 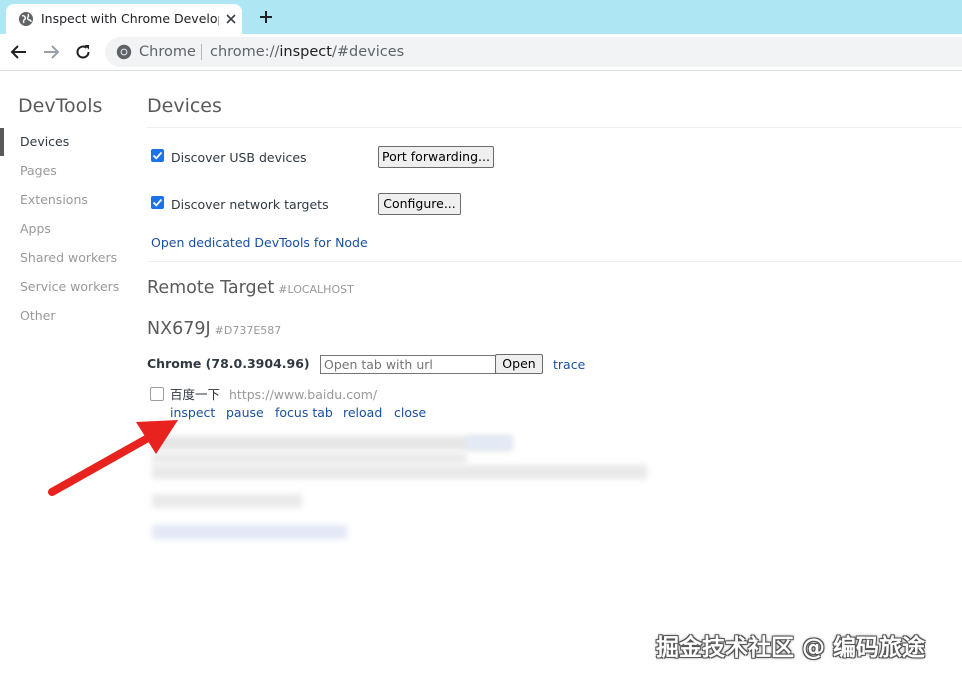 I want to click on sidebar-title: DevTools, so click(x=60, y=106).